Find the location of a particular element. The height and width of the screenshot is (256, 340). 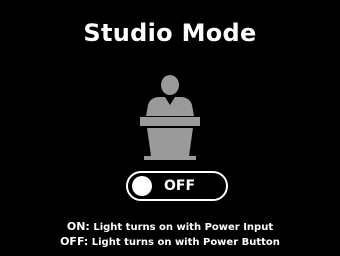

help-off-key: OFF: is located at coordinates (74, 241).